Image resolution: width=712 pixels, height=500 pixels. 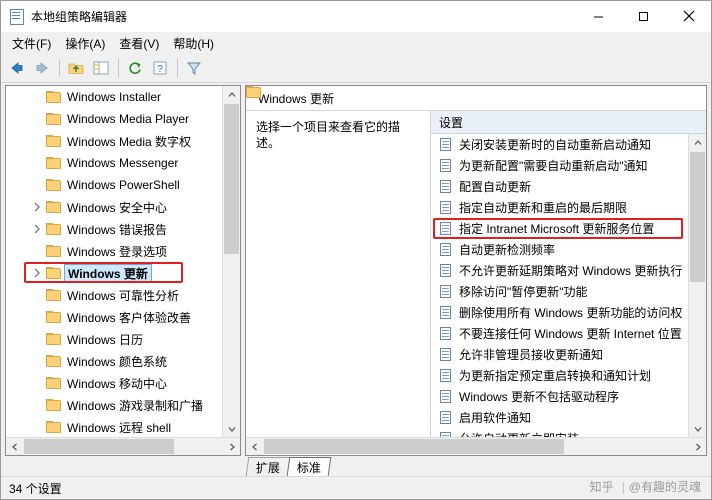 I want to click on setting-label: 自动更新检测频率, so click(x=507, y=250).